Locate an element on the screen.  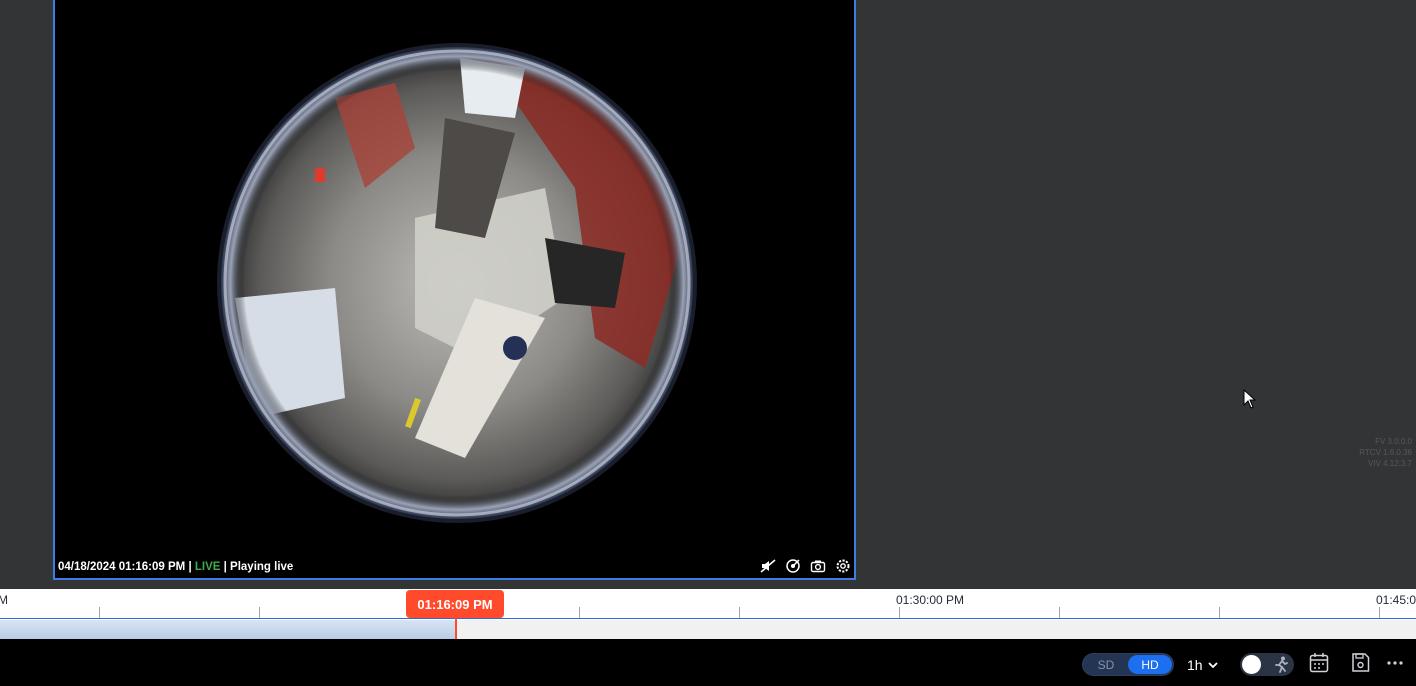
range-label: 1h is located at coordinates (1195, 664).